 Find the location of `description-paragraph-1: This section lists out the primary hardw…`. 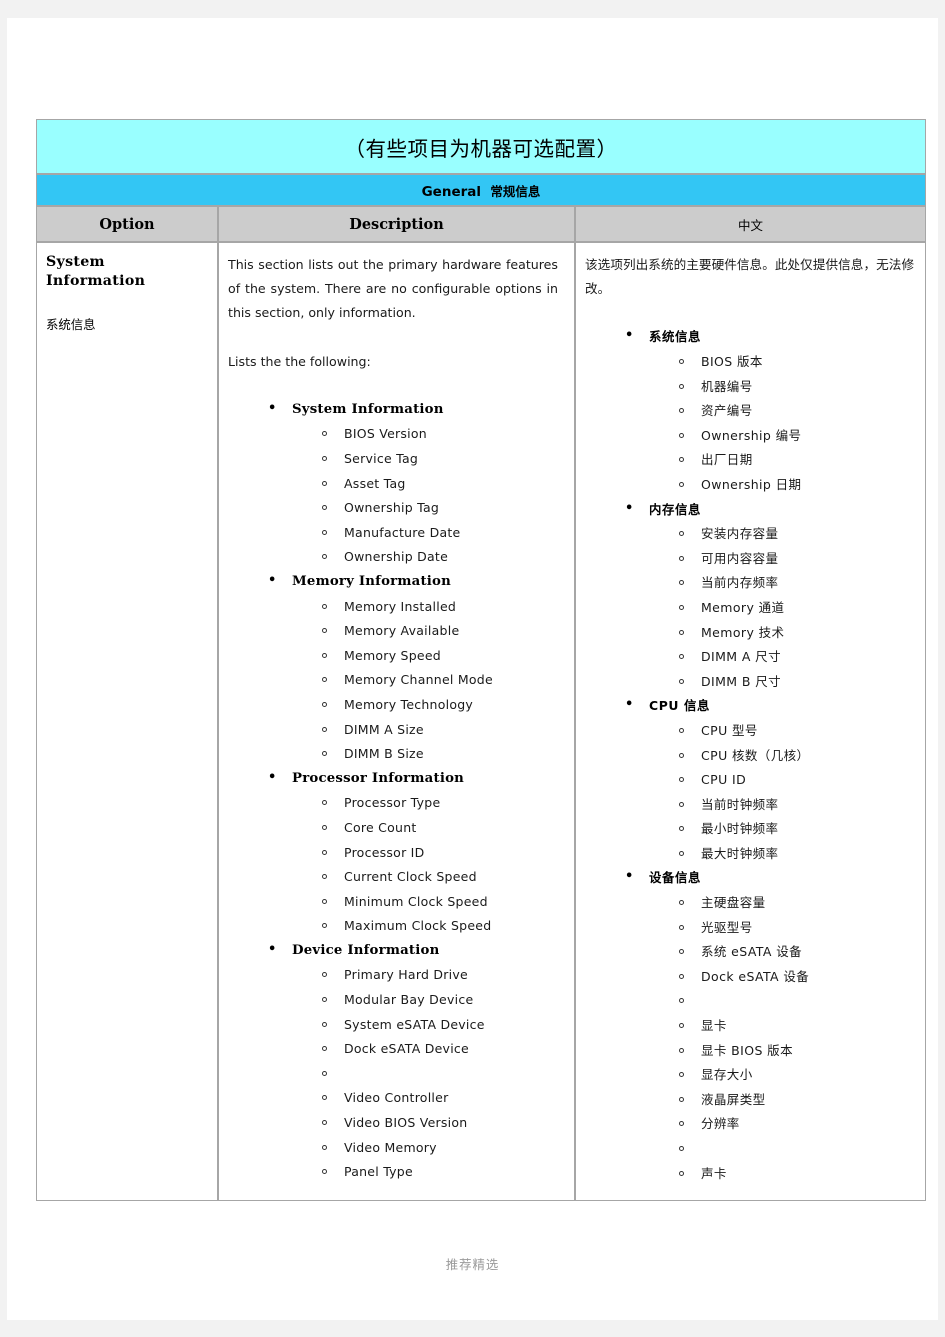

description-paragraph-1: This section lists out the primary hardw… is located at coordinates (393, 289).